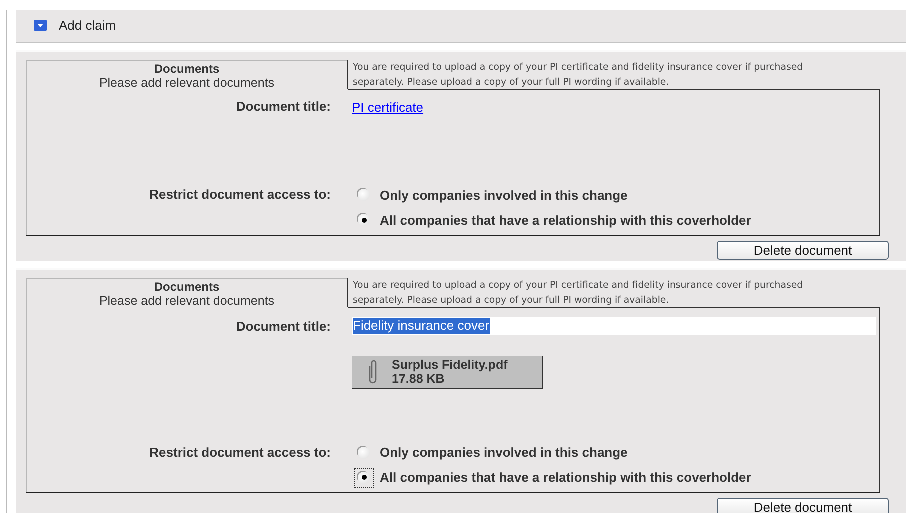 This screenshot has height=513, width=906. What do you see at coordinates (40, 26) in the screenshot?
I see `collapse-toggle-icon` at bounding box center [40, 26].